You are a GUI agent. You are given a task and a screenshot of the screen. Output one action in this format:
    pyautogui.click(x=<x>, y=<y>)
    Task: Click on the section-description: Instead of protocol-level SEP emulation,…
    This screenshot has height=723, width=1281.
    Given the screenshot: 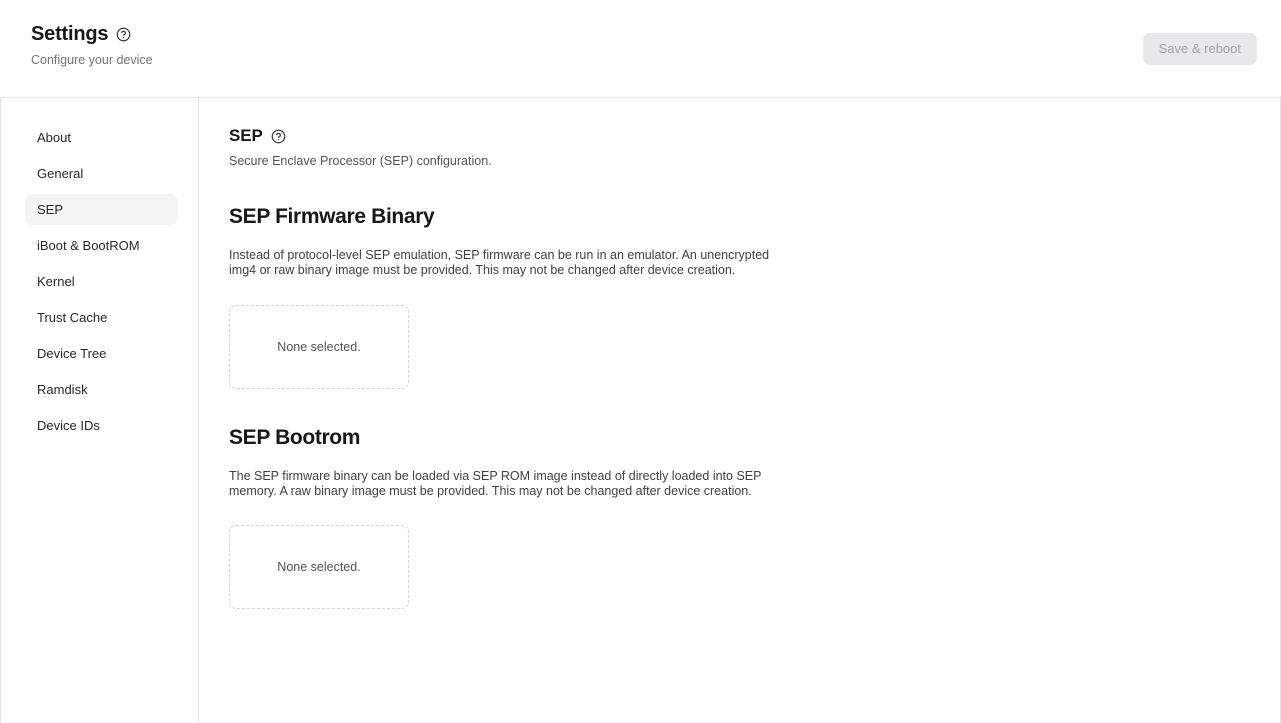 What is the action you would take?
    pyautogui.click(x=499, y=263)
    